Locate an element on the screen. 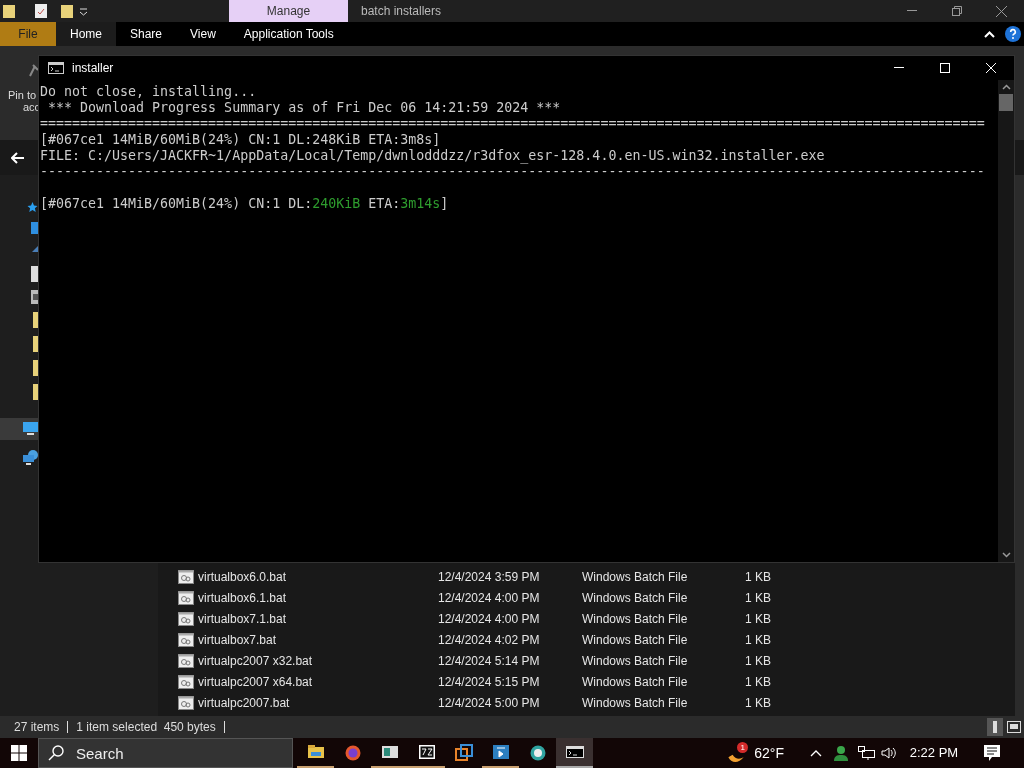 The width and height of the screenshot is (1024, 768). dropdown-icon is located at coordinates (83, 11).